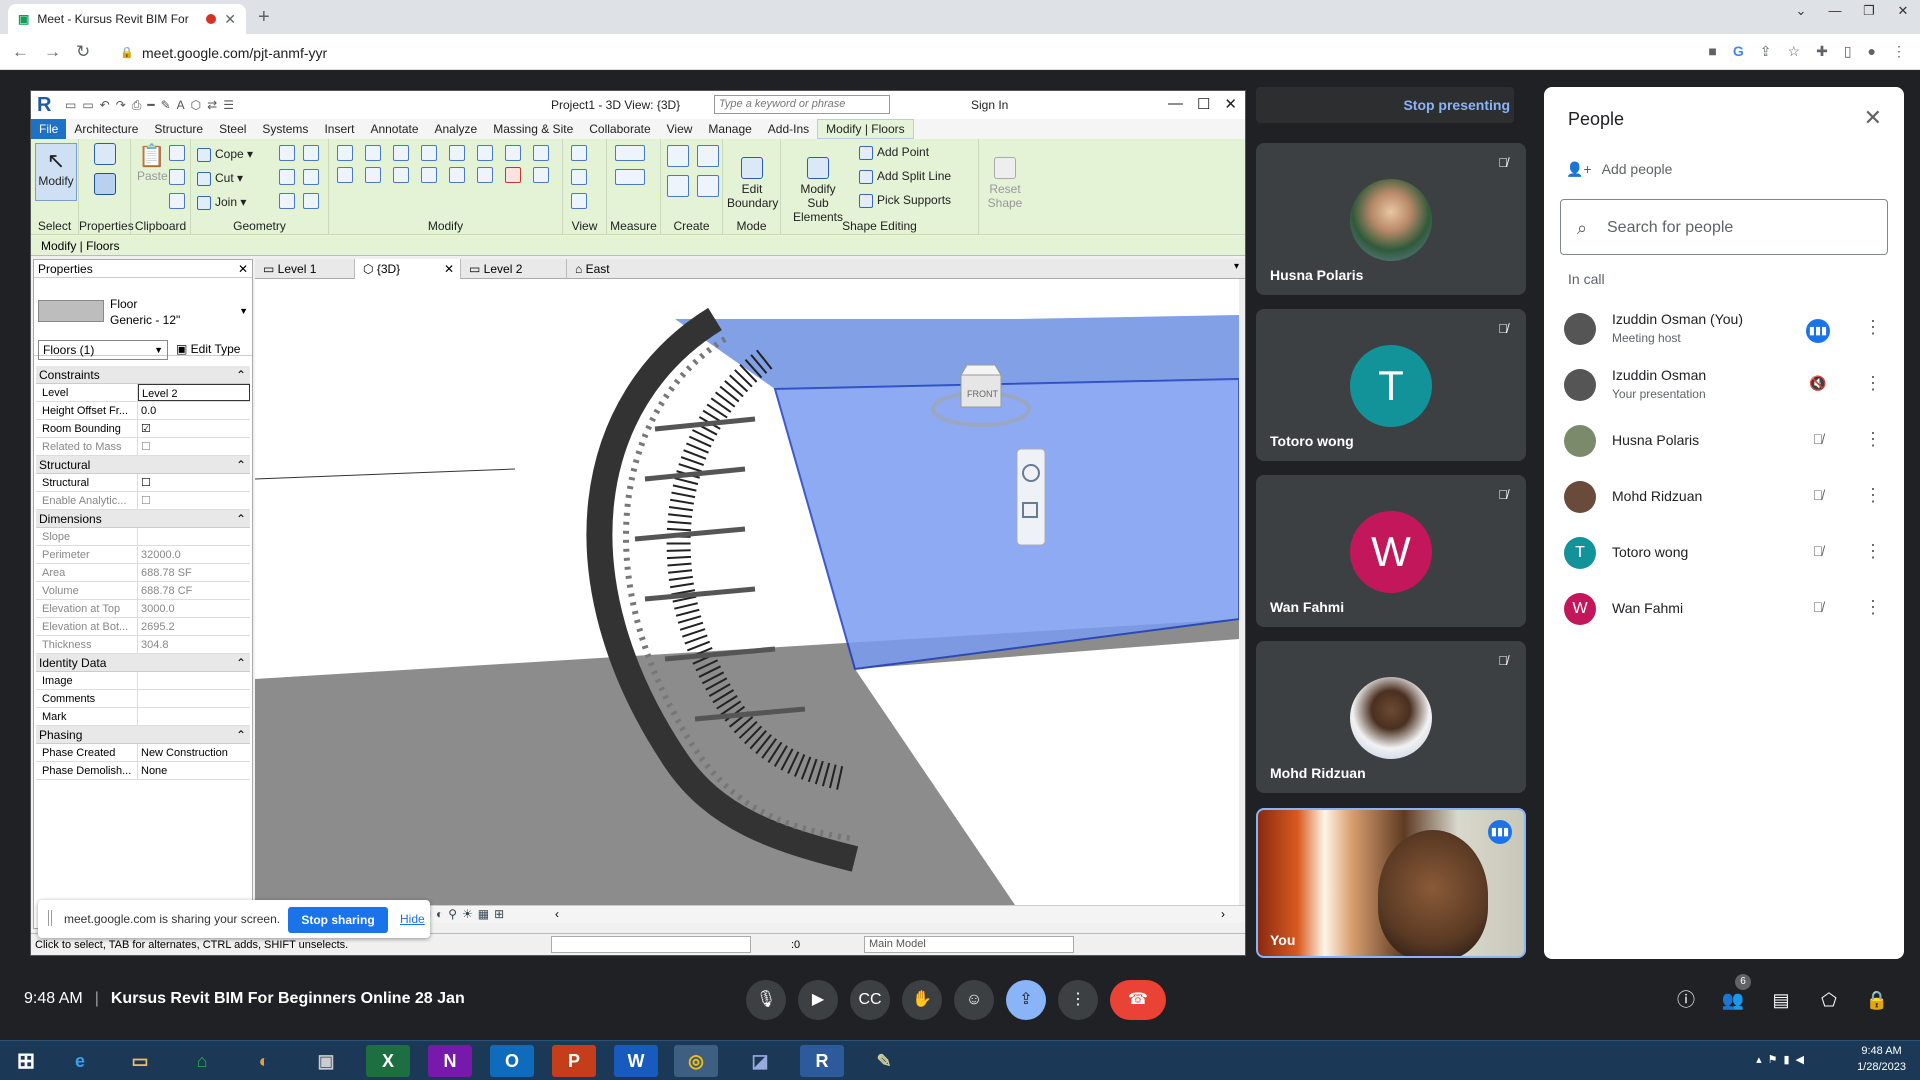 Image resolution: width=1920 pixels, height=1080 pixels. I want to click on google-icon: G, so click(1738, 51).